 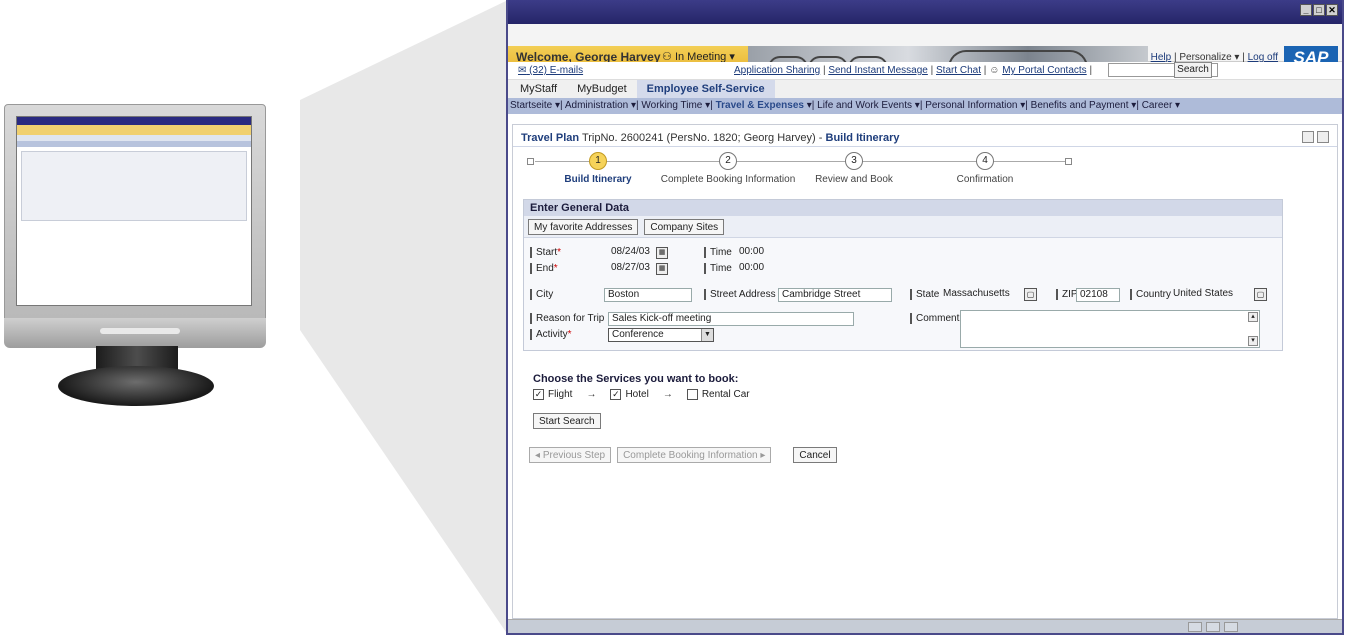 What do you see at coordinates (631, 253) in the screenshot?
I see `start-date-field: 08/24/03` at bounding box center [631, 253].